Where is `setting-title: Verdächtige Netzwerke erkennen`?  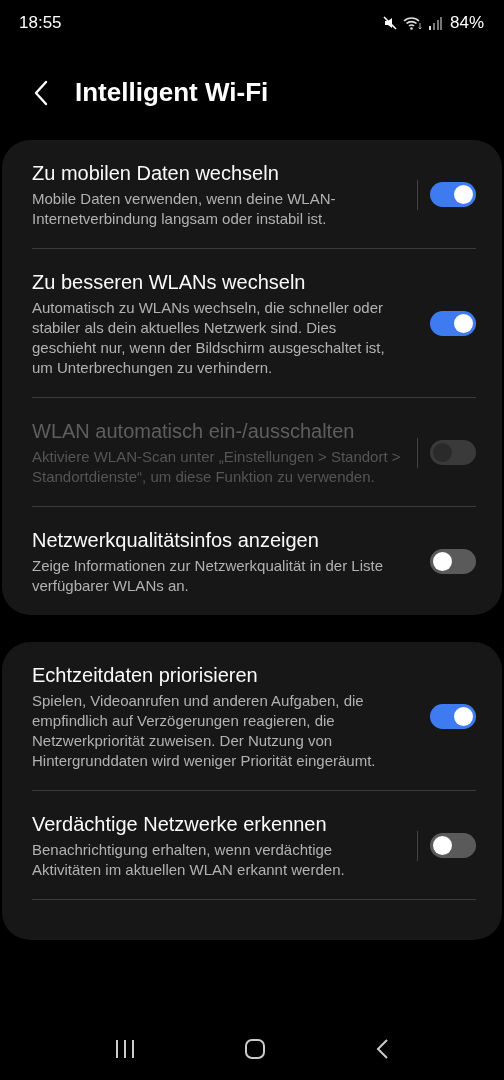 setting-title: Verdächtige Netzwerke erkennen is located at coordinates (219, 824).